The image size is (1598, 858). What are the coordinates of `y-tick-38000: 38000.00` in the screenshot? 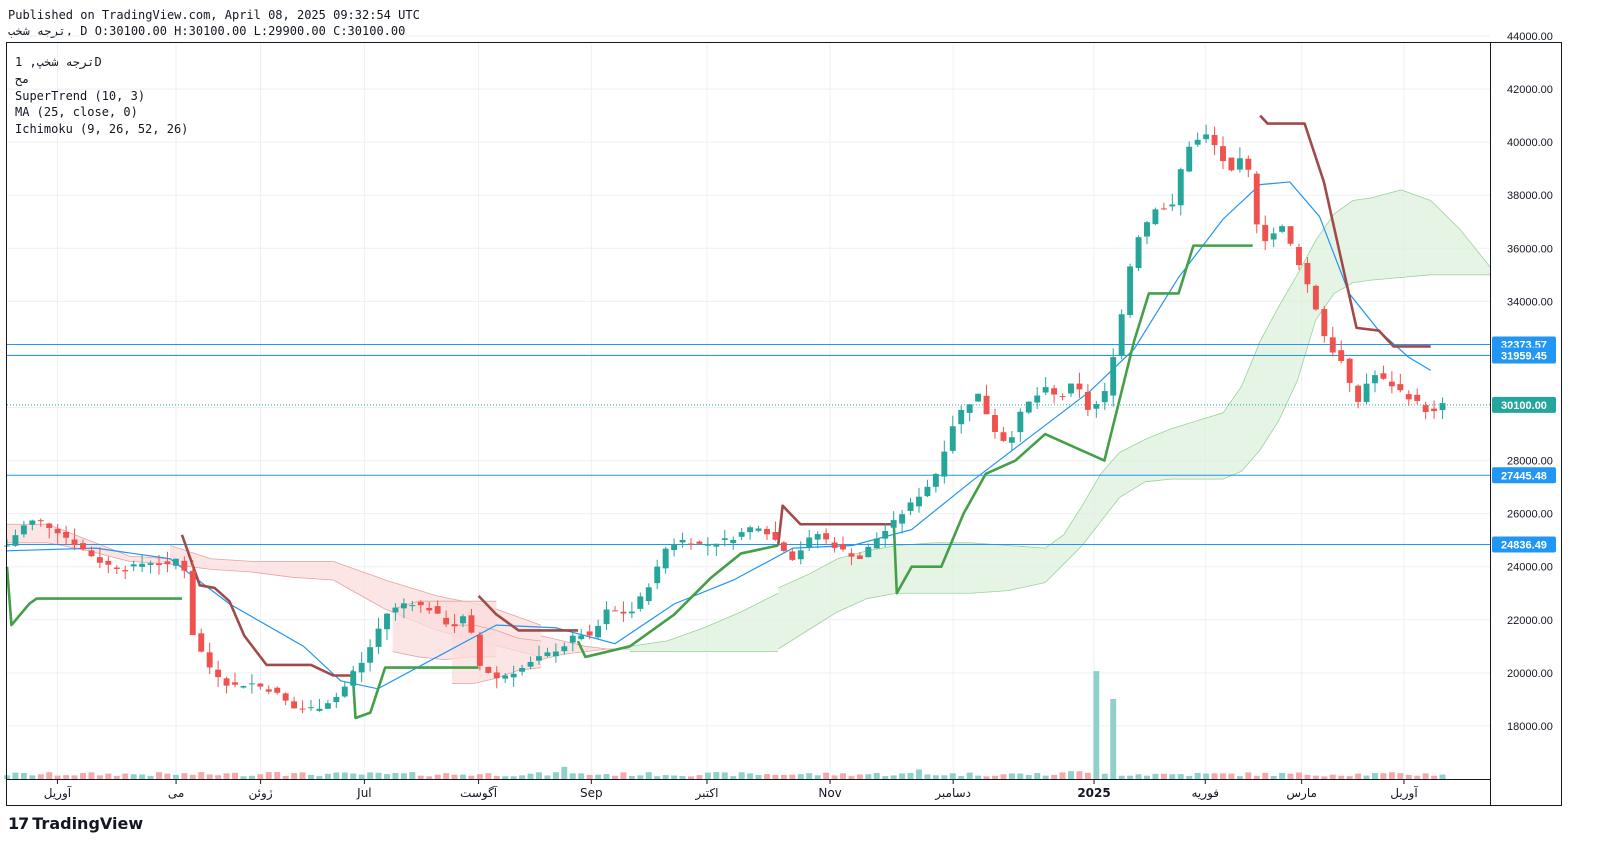 It's located at (1530, 196).